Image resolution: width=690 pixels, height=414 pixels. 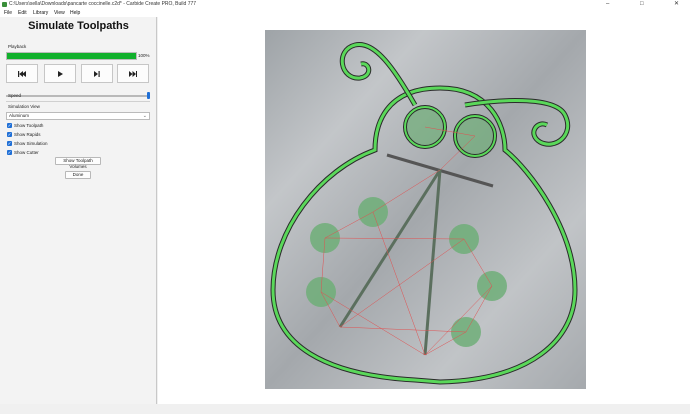 What do you see at coordinates (19, 115) in the screenshot?
I see `material-select-value: Aluminum` at bounding box center [19, 115].